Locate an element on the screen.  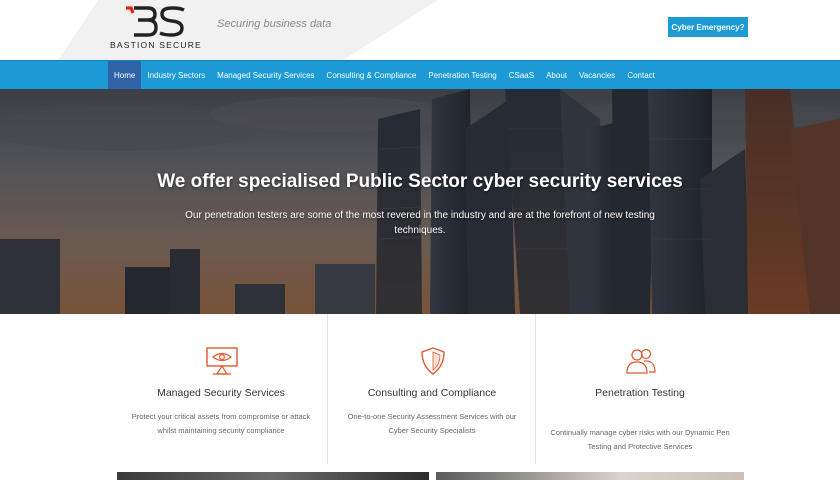
cyber-emergency-button: Cyber Emergency? is located at coordinates (708, 27).